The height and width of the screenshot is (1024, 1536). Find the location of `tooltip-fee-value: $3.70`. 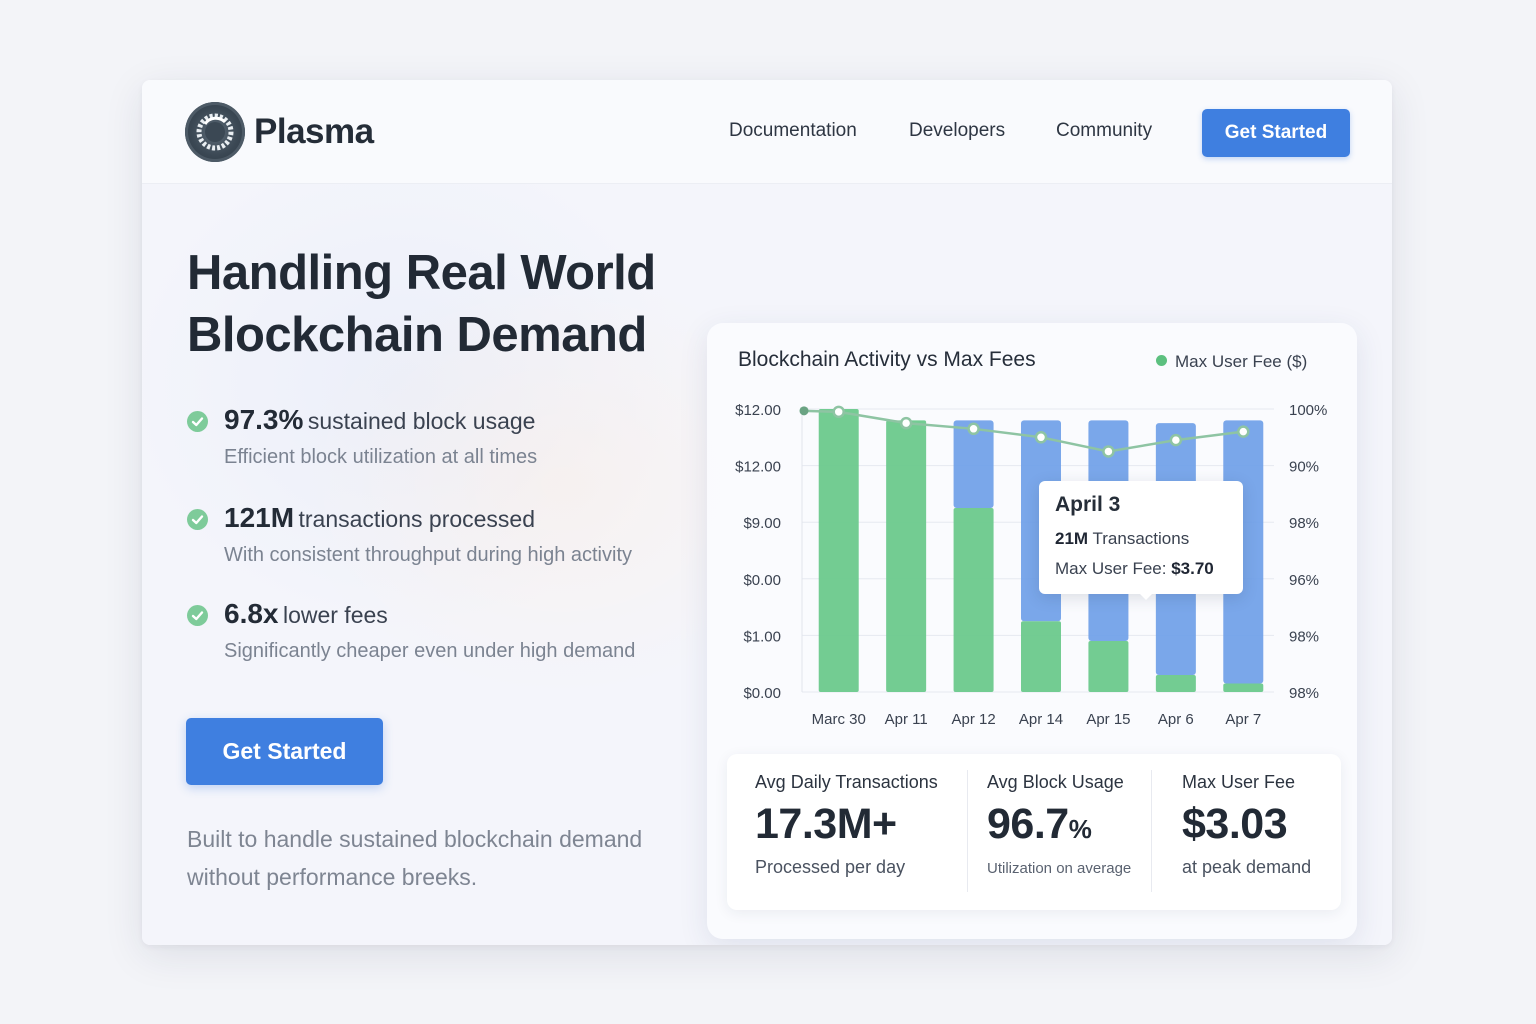

tooltip-fee-value: $3.70 is located at coordinates (1192, 568).